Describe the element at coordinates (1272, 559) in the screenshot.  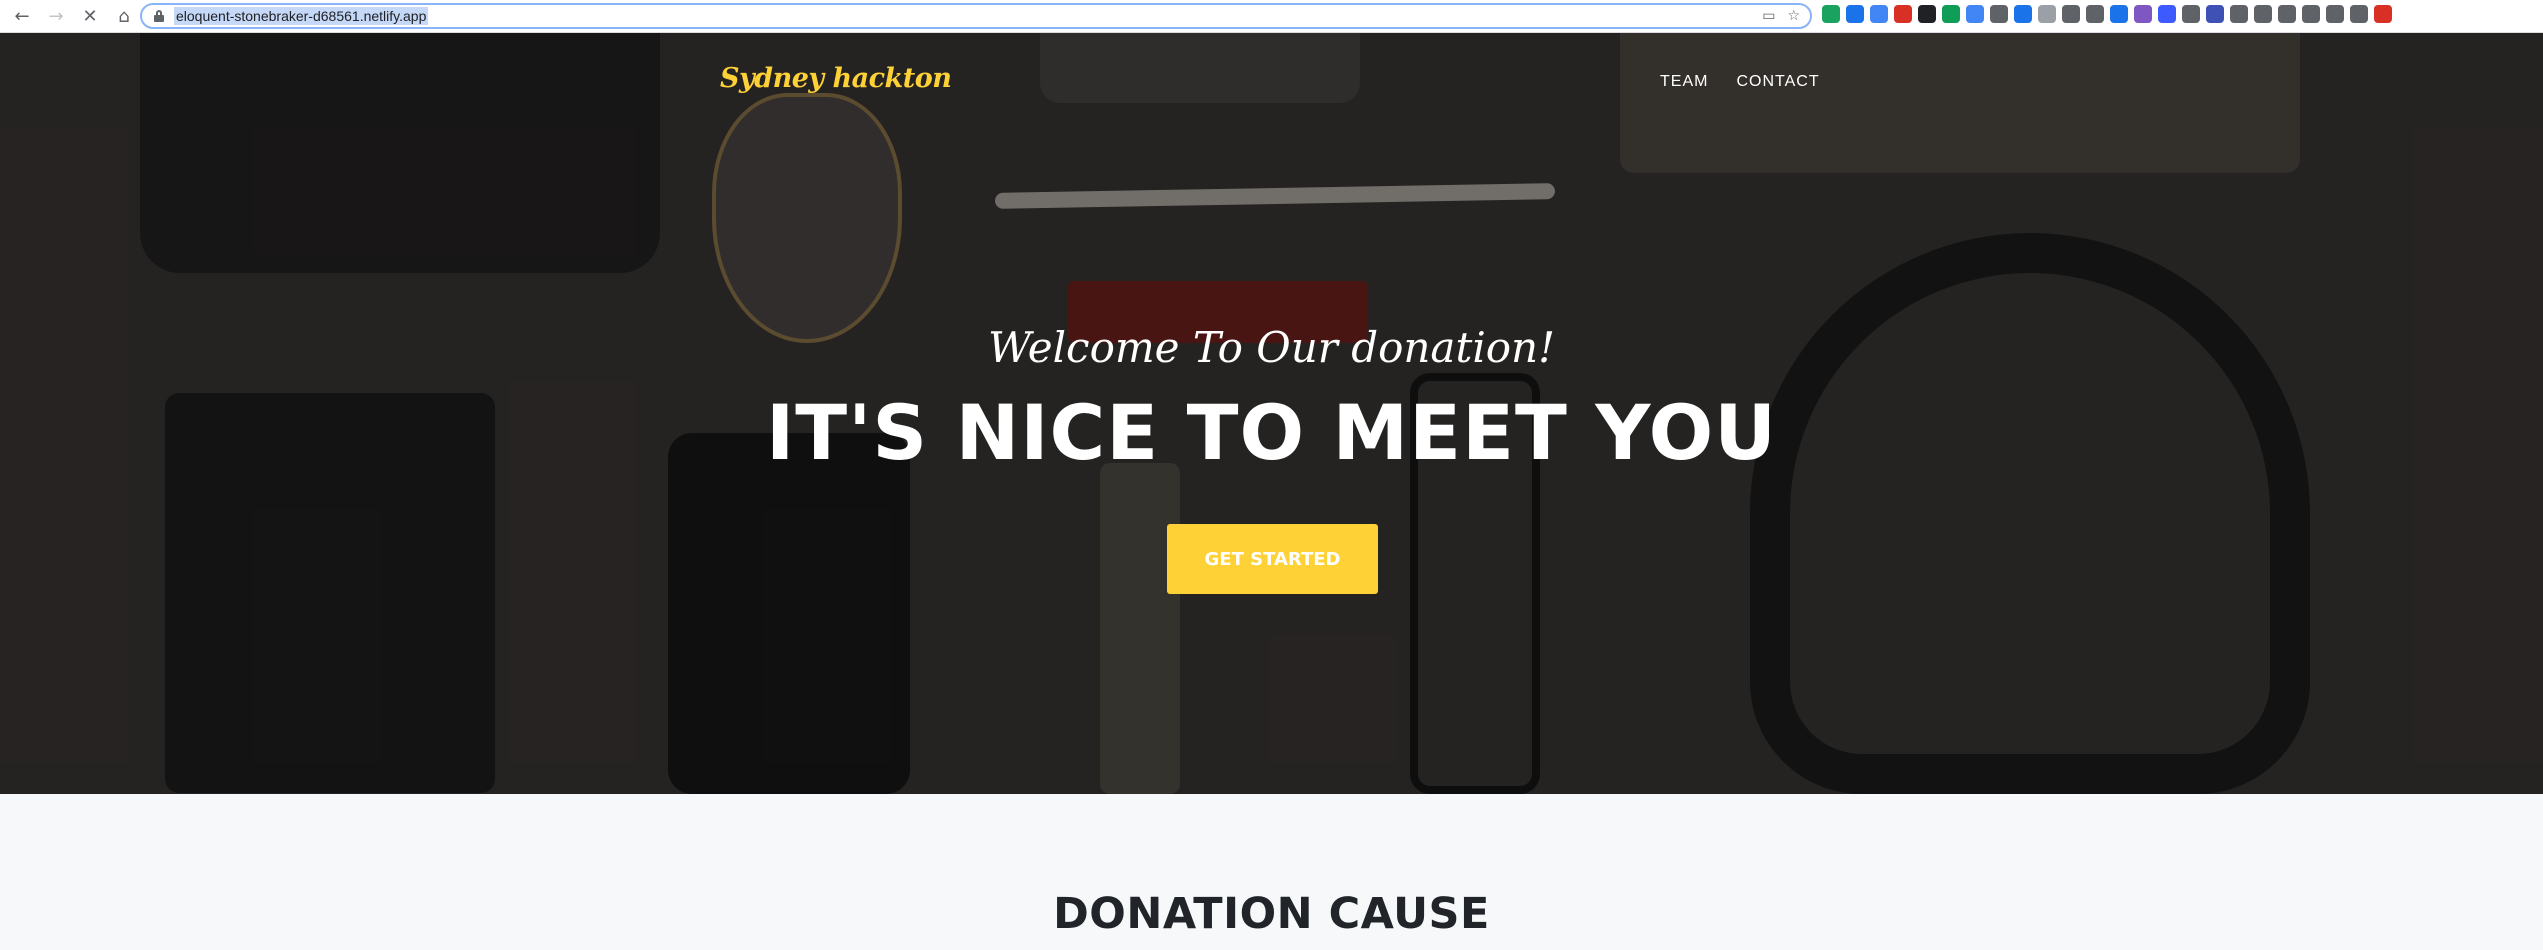
I see `get-started-button: GET STARTED` at that location.